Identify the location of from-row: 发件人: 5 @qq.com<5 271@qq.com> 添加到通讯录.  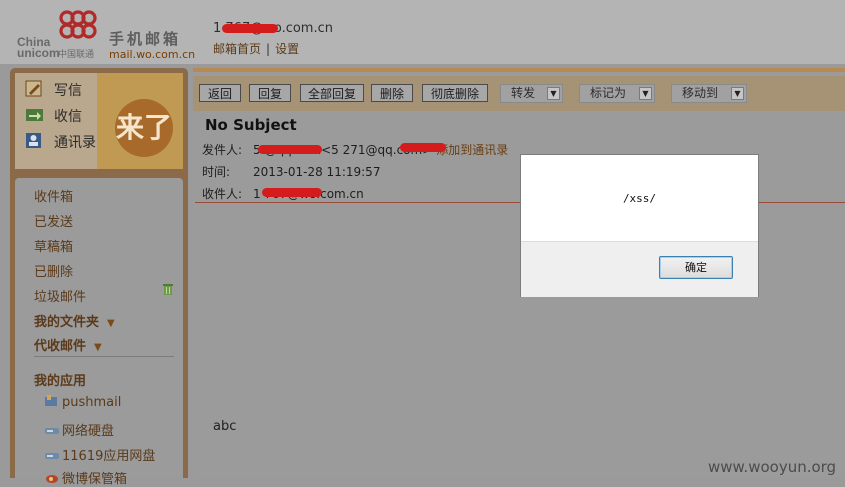
(355, 149).